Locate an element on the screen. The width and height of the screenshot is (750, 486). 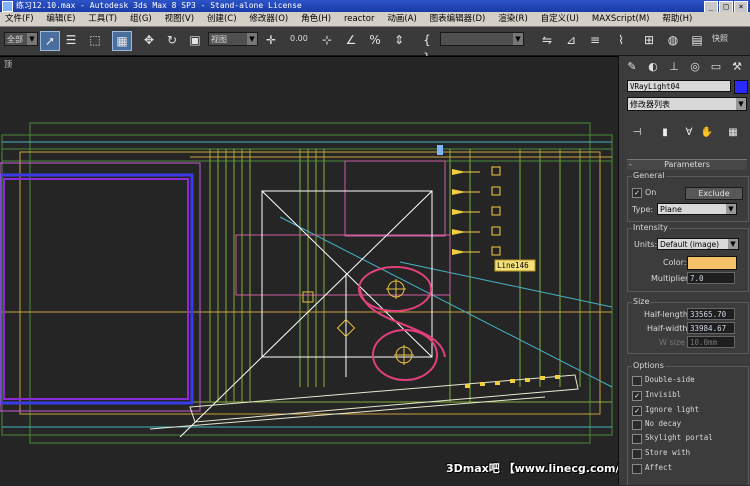
schematic-view-icon: ⊞ is located at coordinates (649, 40).